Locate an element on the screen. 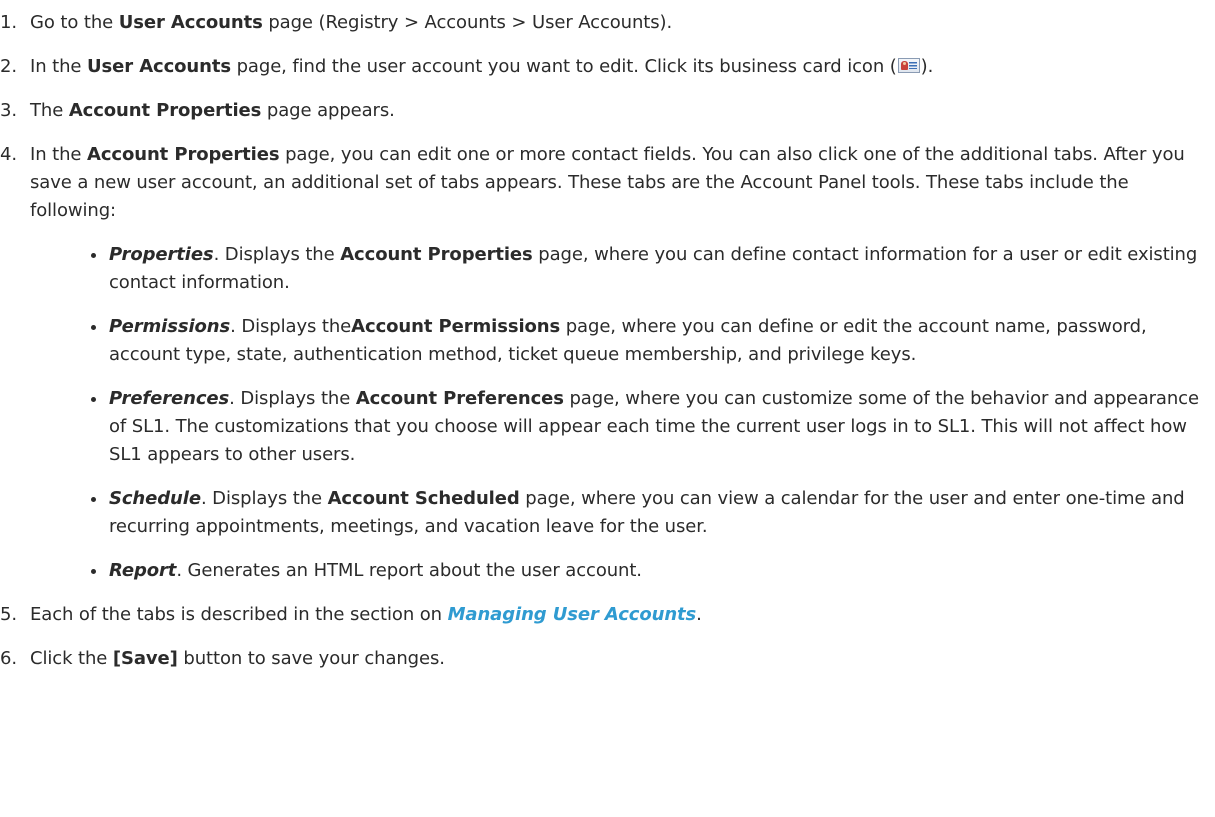 The image size is (1215, 817). save-button-label: [Save] is located at coordinates (145, 658).